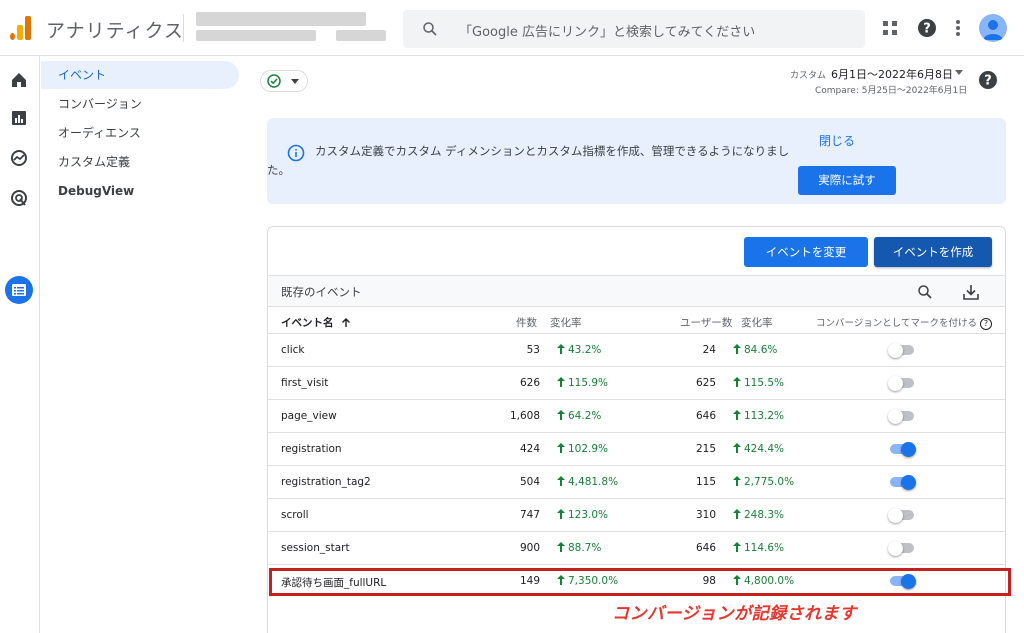 This screenshot has width=1024, height=633. Describe the element at coordinates (709, 350) in the screenshot. I see `user-count: 24` at that location.